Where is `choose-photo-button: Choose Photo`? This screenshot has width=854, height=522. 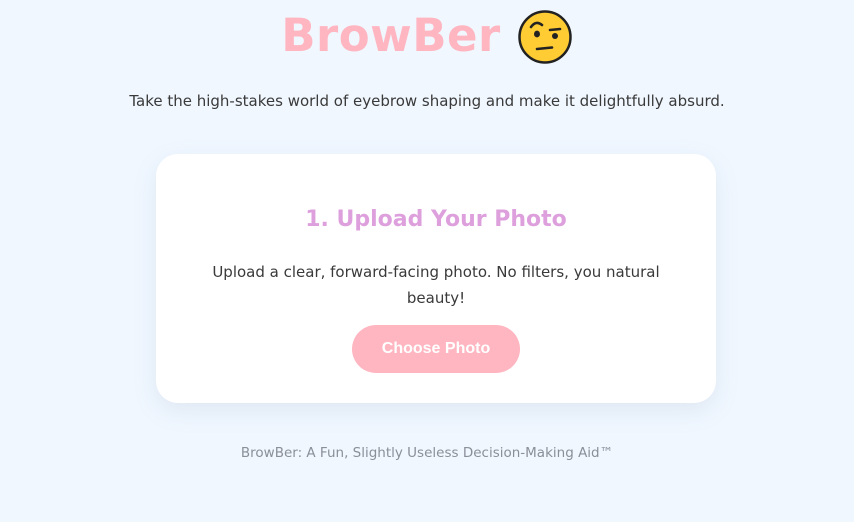
choose-photo-button: Choose Photo is located at coordinates (436, 349).